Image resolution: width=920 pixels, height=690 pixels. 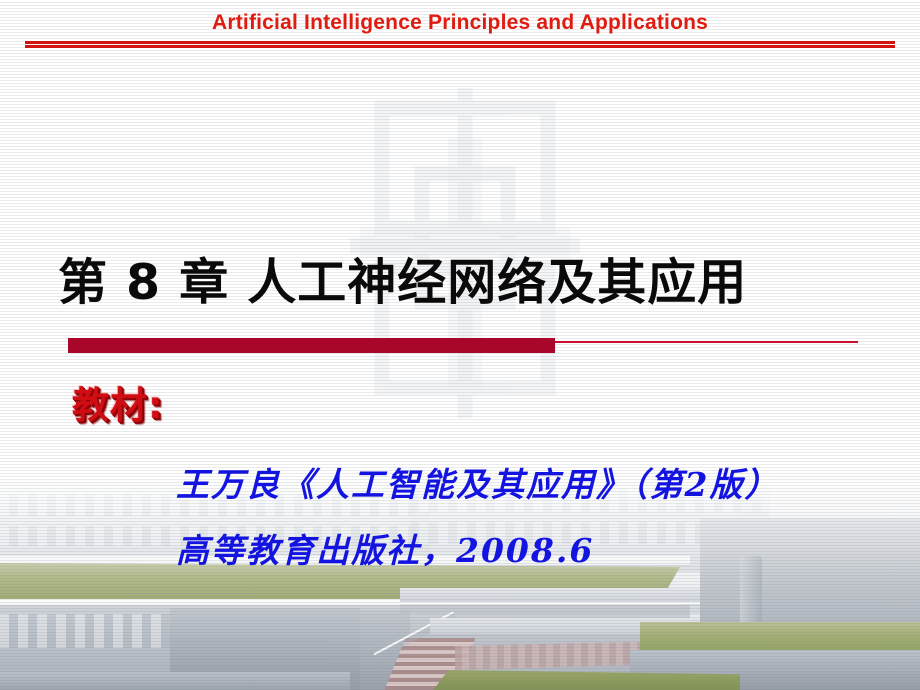 I want to click on photo-chimney, so click(x=751, y=592).